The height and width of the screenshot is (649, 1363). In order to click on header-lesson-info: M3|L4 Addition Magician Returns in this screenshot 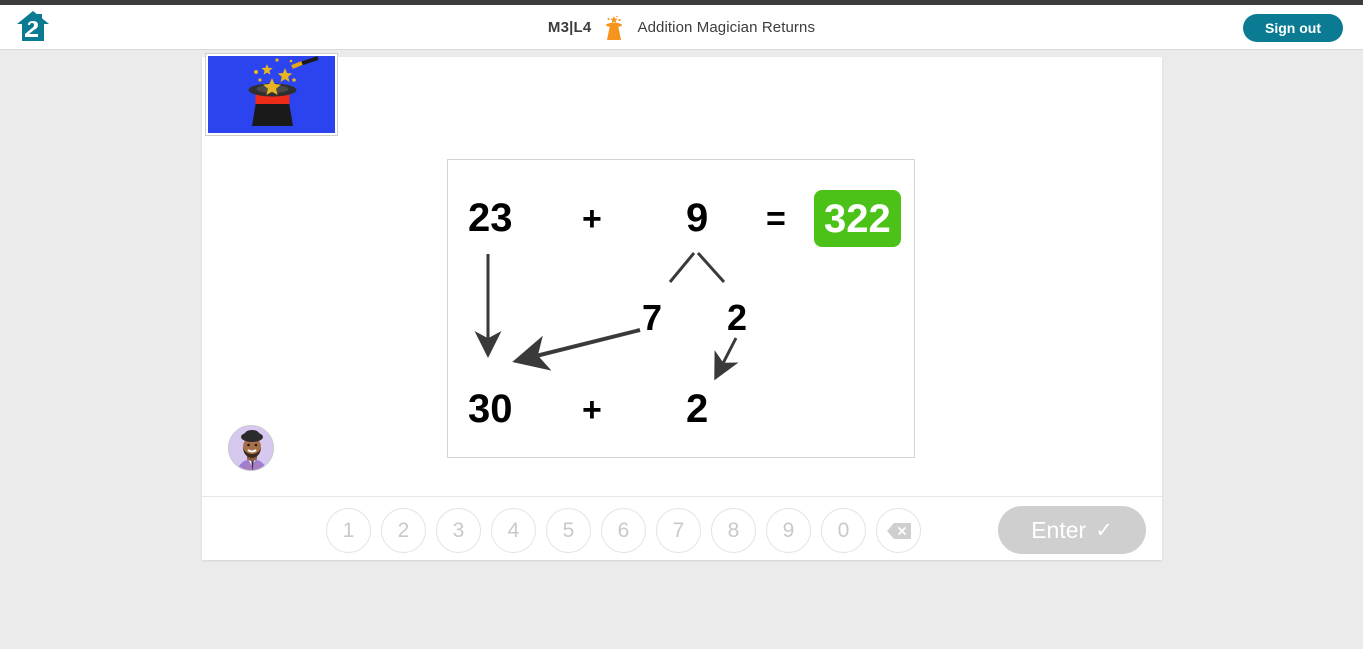, I will do `click(681, 27)`.